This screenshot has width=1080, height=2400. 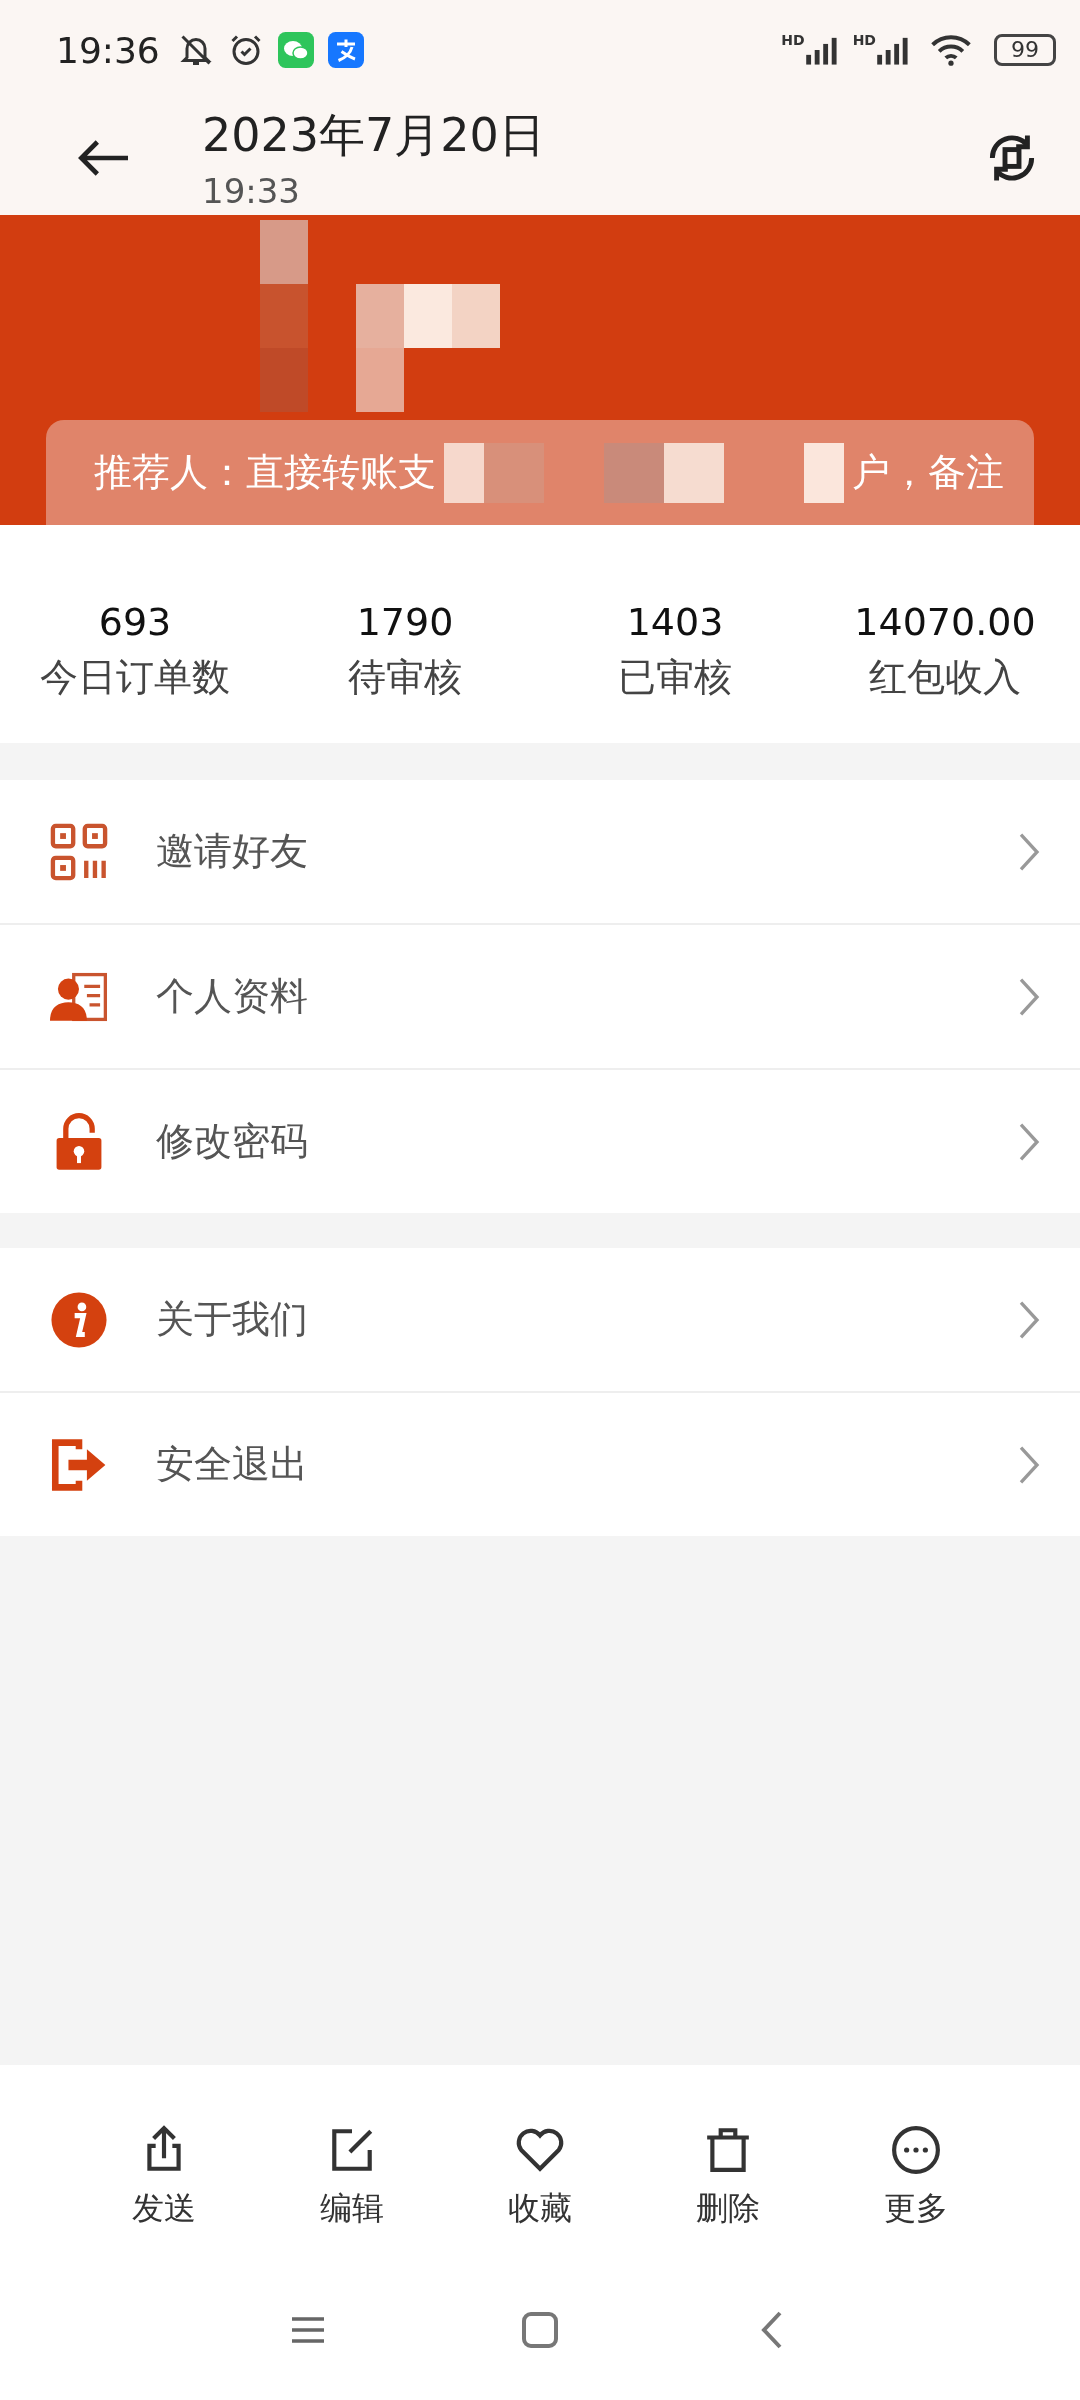 I want to click on stat-label: 待审核, so click(x=405, y=677).